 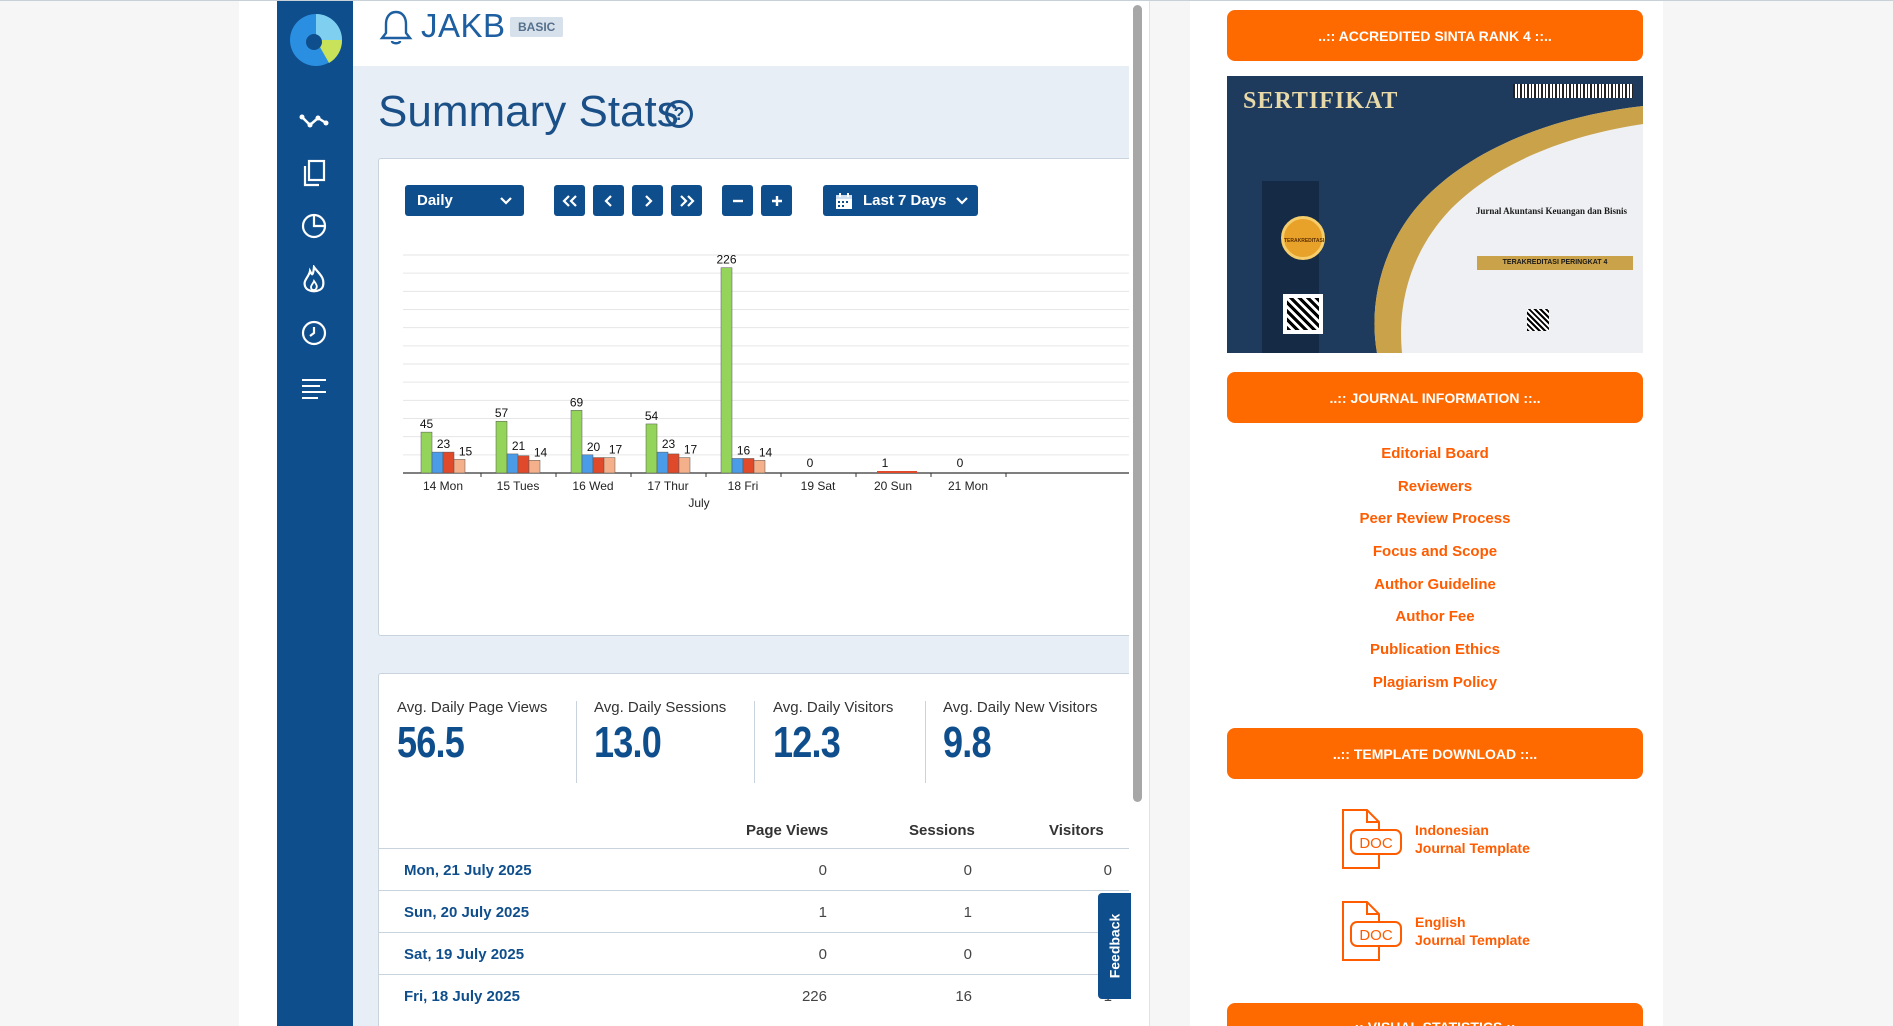 I want to click on next-button, so click(x=647, y=200).